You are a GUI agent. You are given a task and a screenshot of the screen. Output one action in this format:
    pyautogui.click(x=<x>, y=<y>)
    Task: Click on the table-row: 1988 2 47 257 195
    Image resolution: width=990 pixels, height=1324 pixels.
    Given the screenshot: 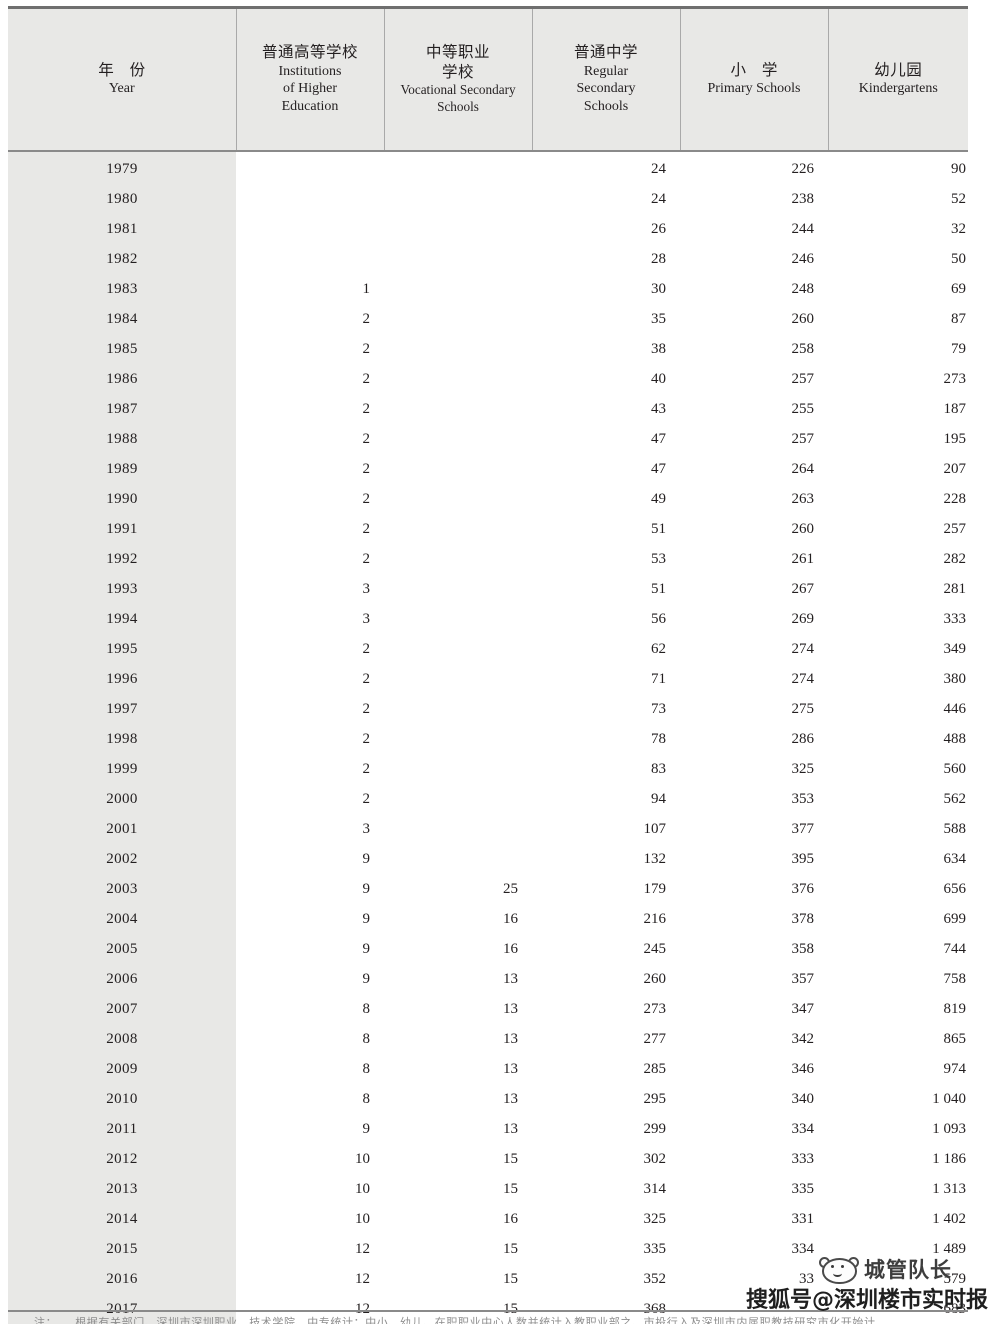 What is the action you would take?
    pyautogui.click(x=488, y=439)
    